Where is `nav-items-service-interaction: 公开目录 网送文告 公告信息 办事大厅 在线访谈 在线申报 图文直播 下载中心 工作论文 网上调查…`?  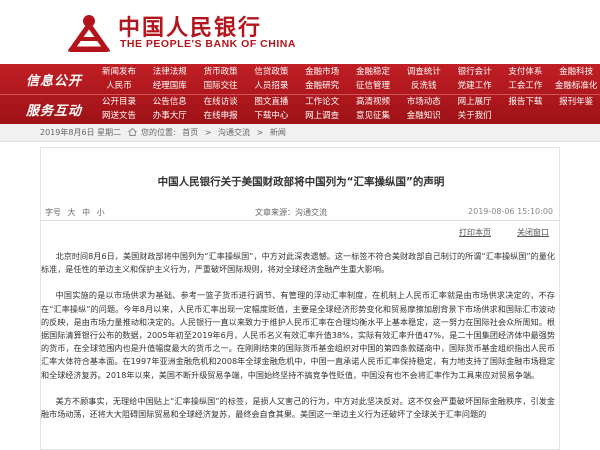 nav-items-service-interaction: 公开目录 网送文告 公告信息 办事大厅 在线访谈 在线申报 图文直播 下载中心 工作论文 网上调查… is located at coordinates (346, 109).